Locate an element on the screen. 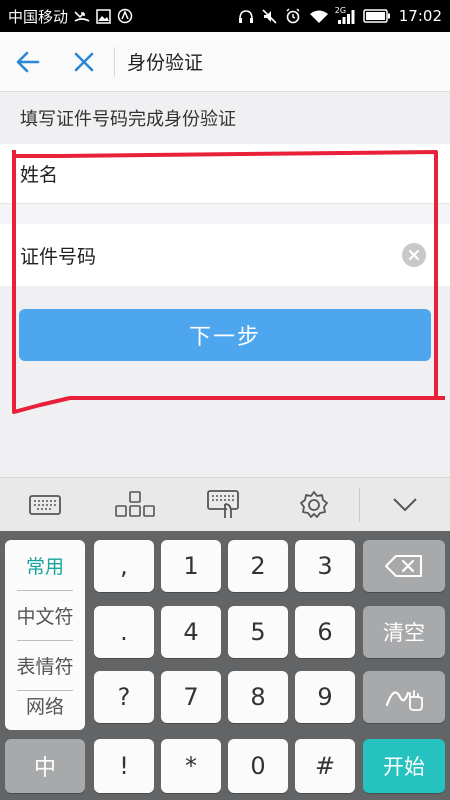  key-3: 3 is located at coordinates (325, 566).